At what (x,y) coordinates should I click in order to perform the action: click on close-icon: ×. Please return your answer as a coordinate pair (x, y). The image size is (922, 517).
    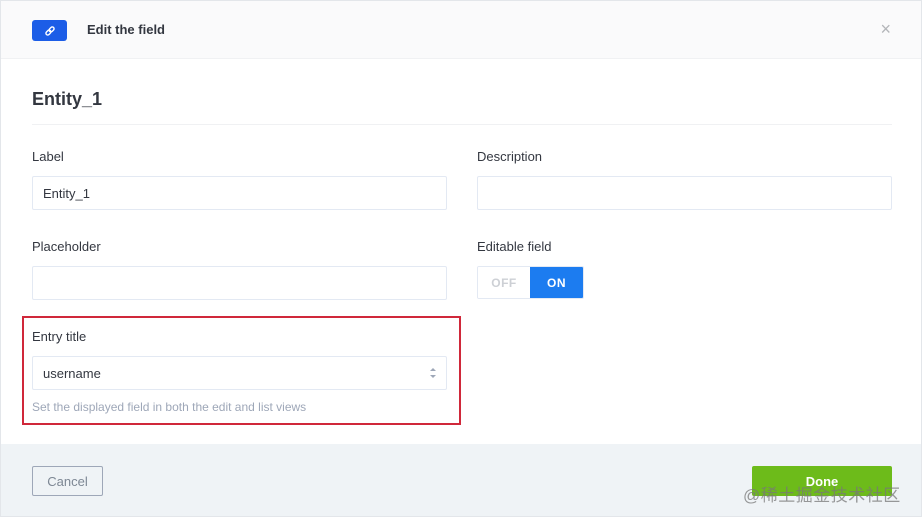
    Looking at the image, I should click on (885, 29).